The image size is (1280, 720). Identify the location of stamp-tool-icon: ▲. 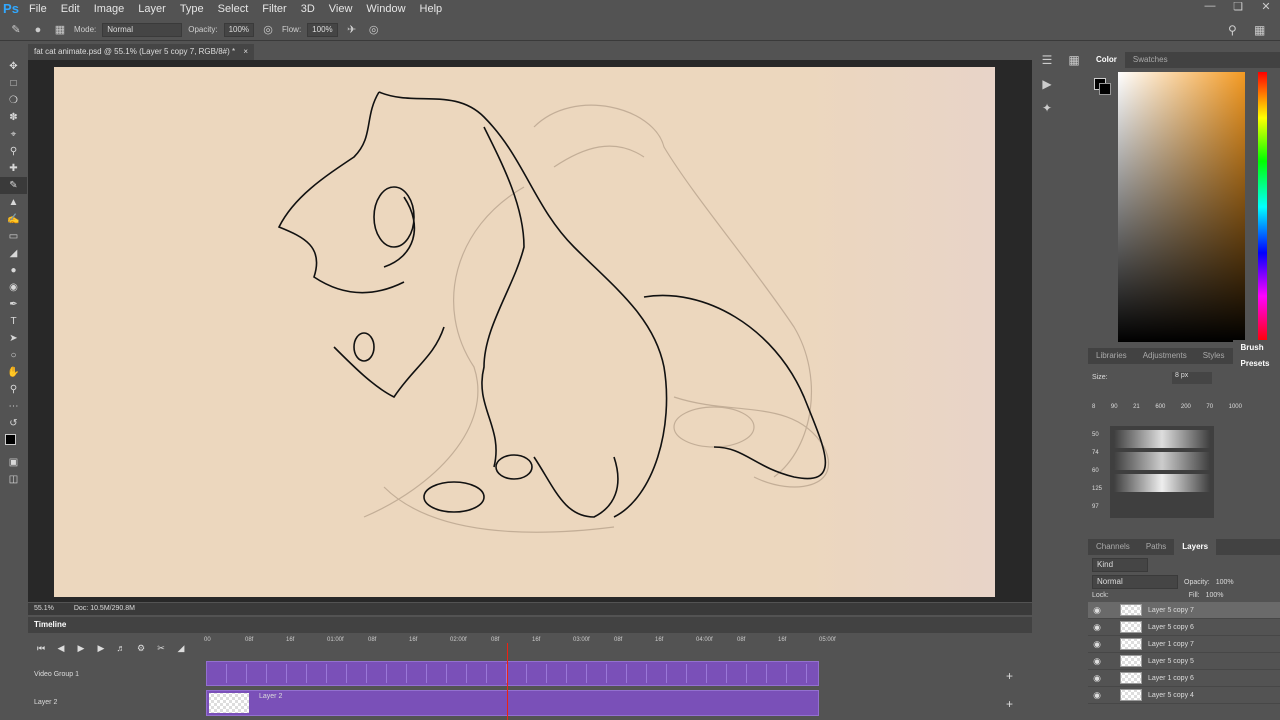
(13, 202).